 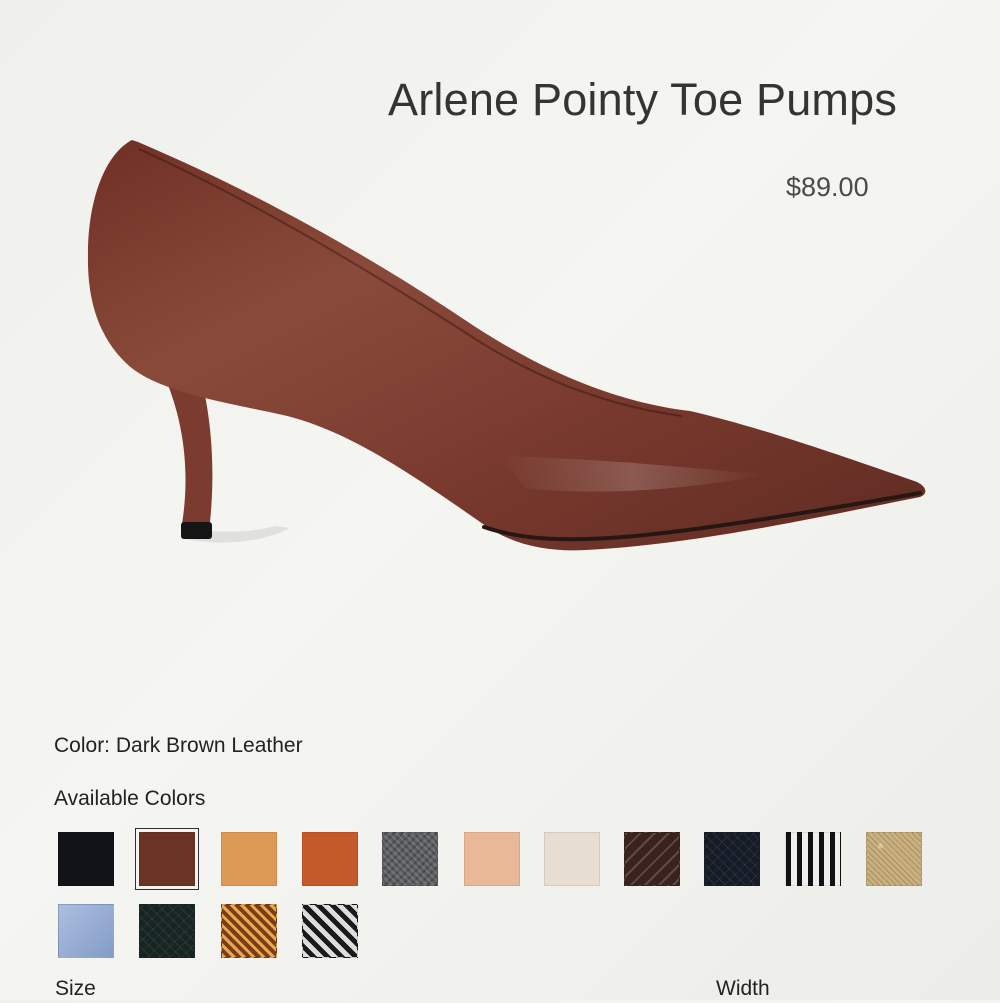 I want to click on shoe-heel-tip, so click(x=196, y=530).